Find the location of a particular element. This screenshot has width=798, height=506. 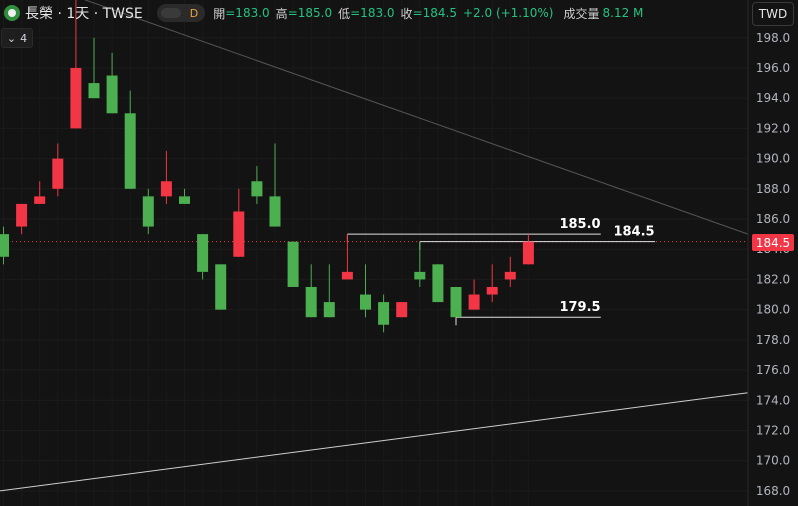

y-tick-label: 168.0 is located at coordinates (773, 491).